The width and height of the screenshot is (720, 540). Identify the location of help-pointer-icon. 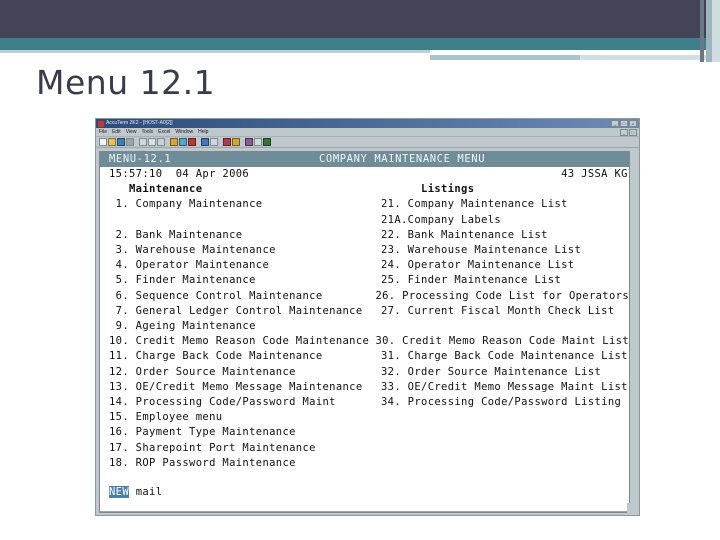
(258, 142).